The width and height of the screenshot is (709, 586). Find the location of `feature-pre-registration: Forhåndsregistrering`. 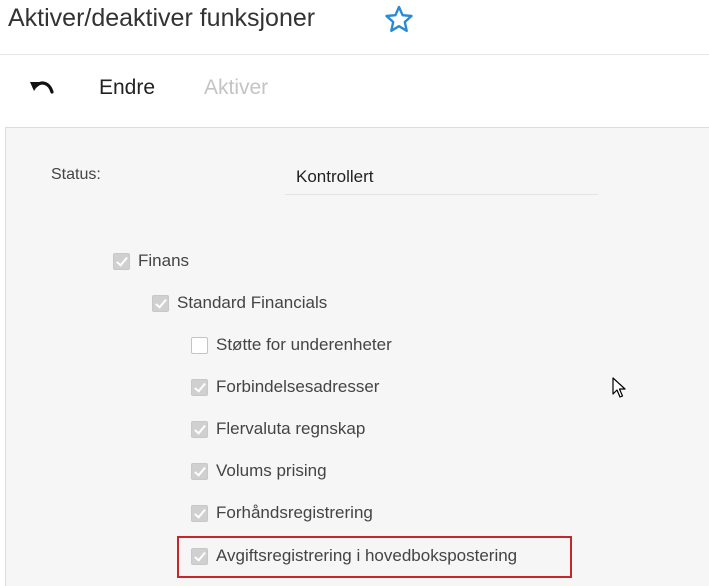

feature-pre-registration: Forhåndsregistrering is located at coordinates (282, 513).